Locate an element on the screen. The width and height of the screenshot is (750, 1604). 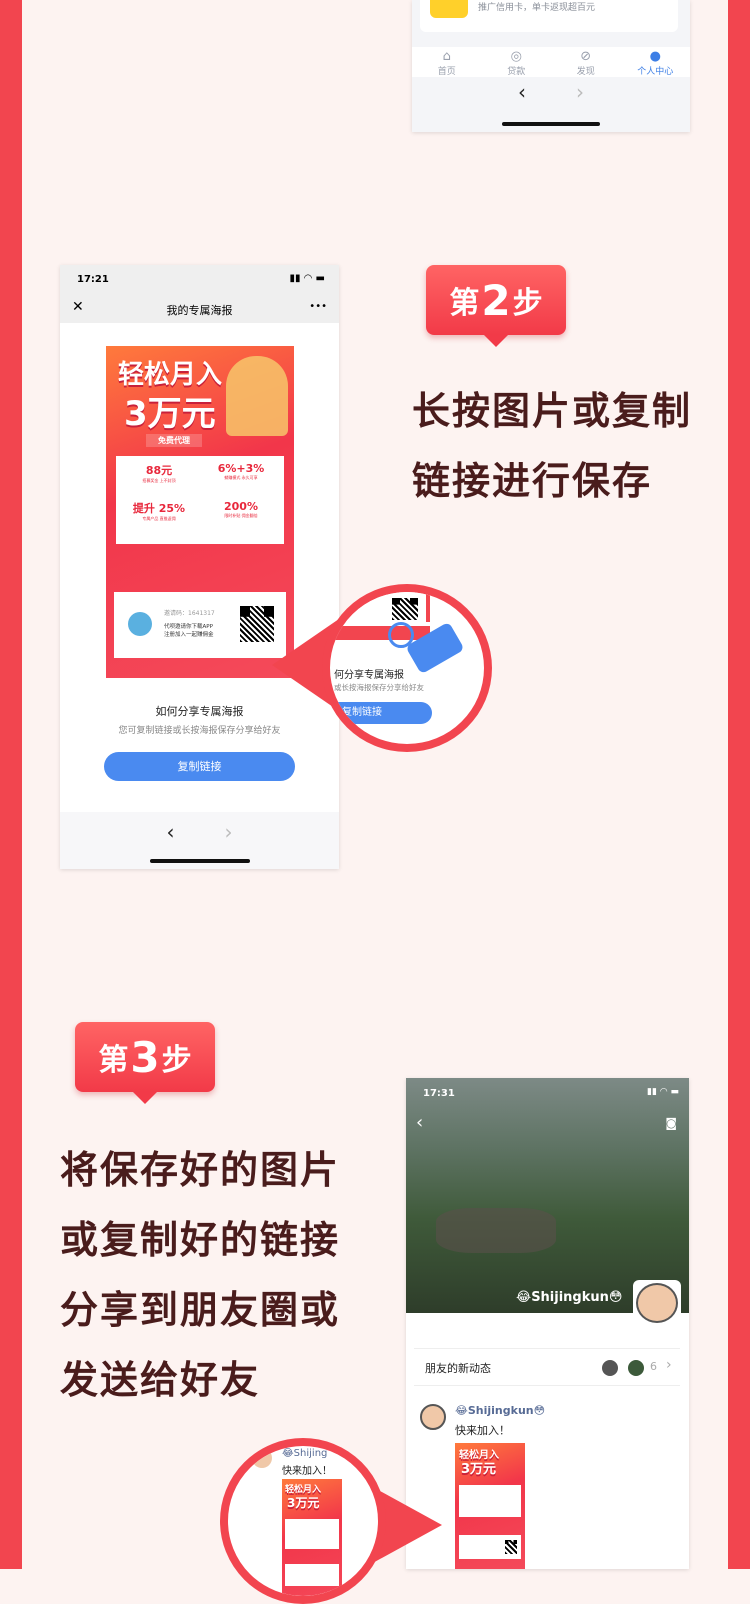
tab-label: 个人中心 is located at coordinates (655, 72).